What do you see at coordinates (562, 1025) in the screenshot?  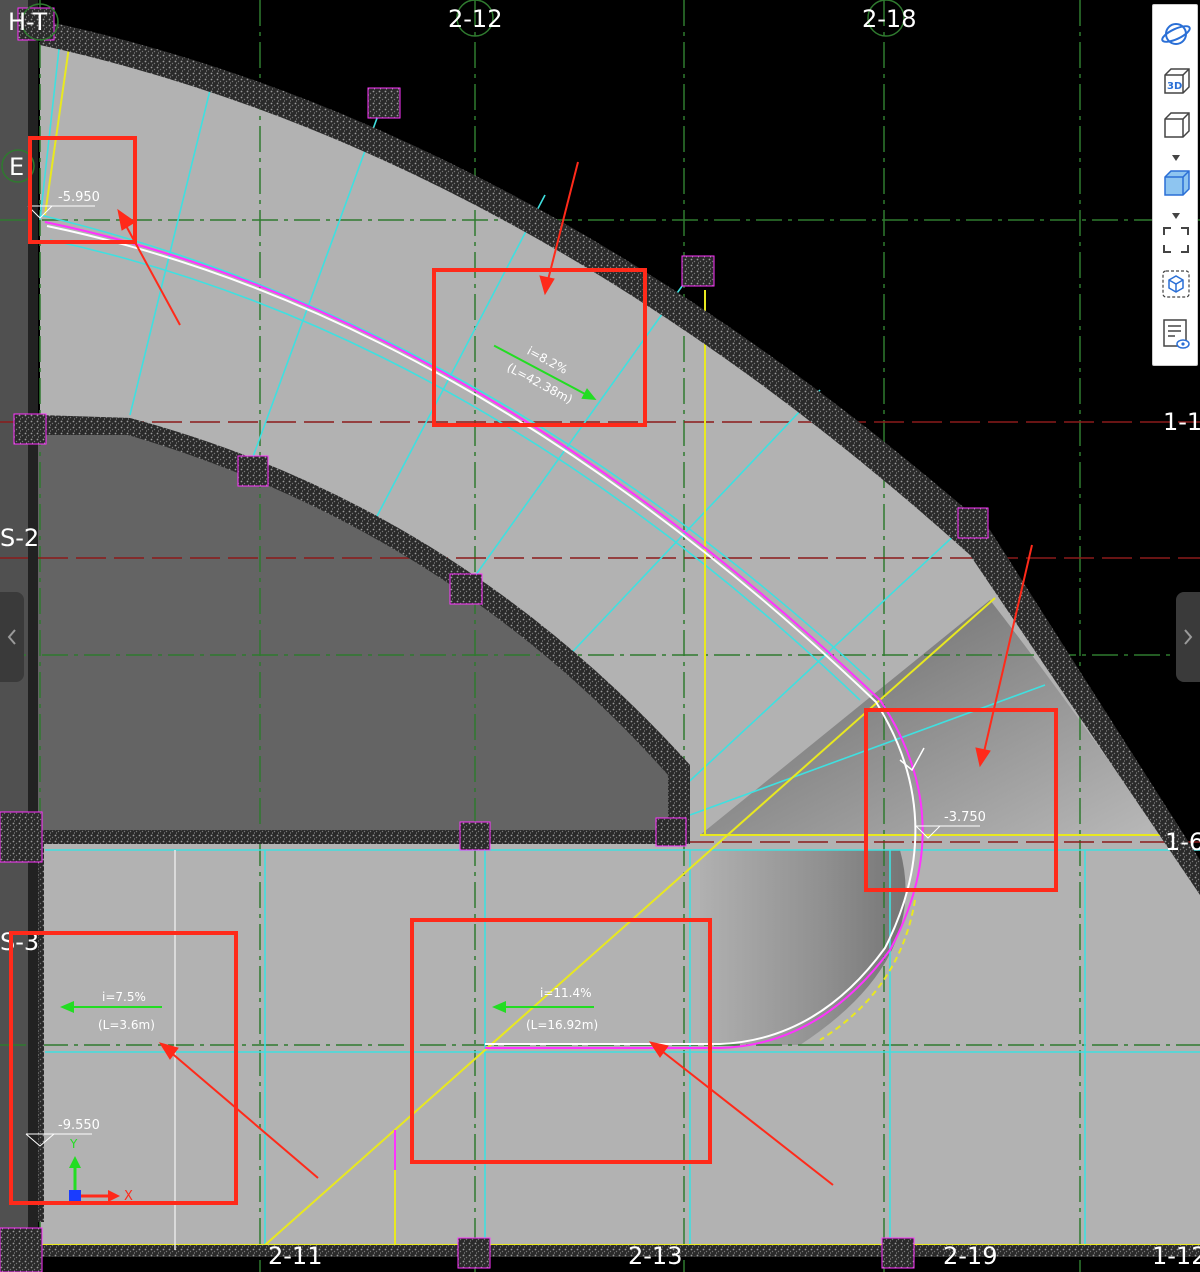 I see `slope-middle-length: (L=16.92m)` at bounding box center [562, 1025].